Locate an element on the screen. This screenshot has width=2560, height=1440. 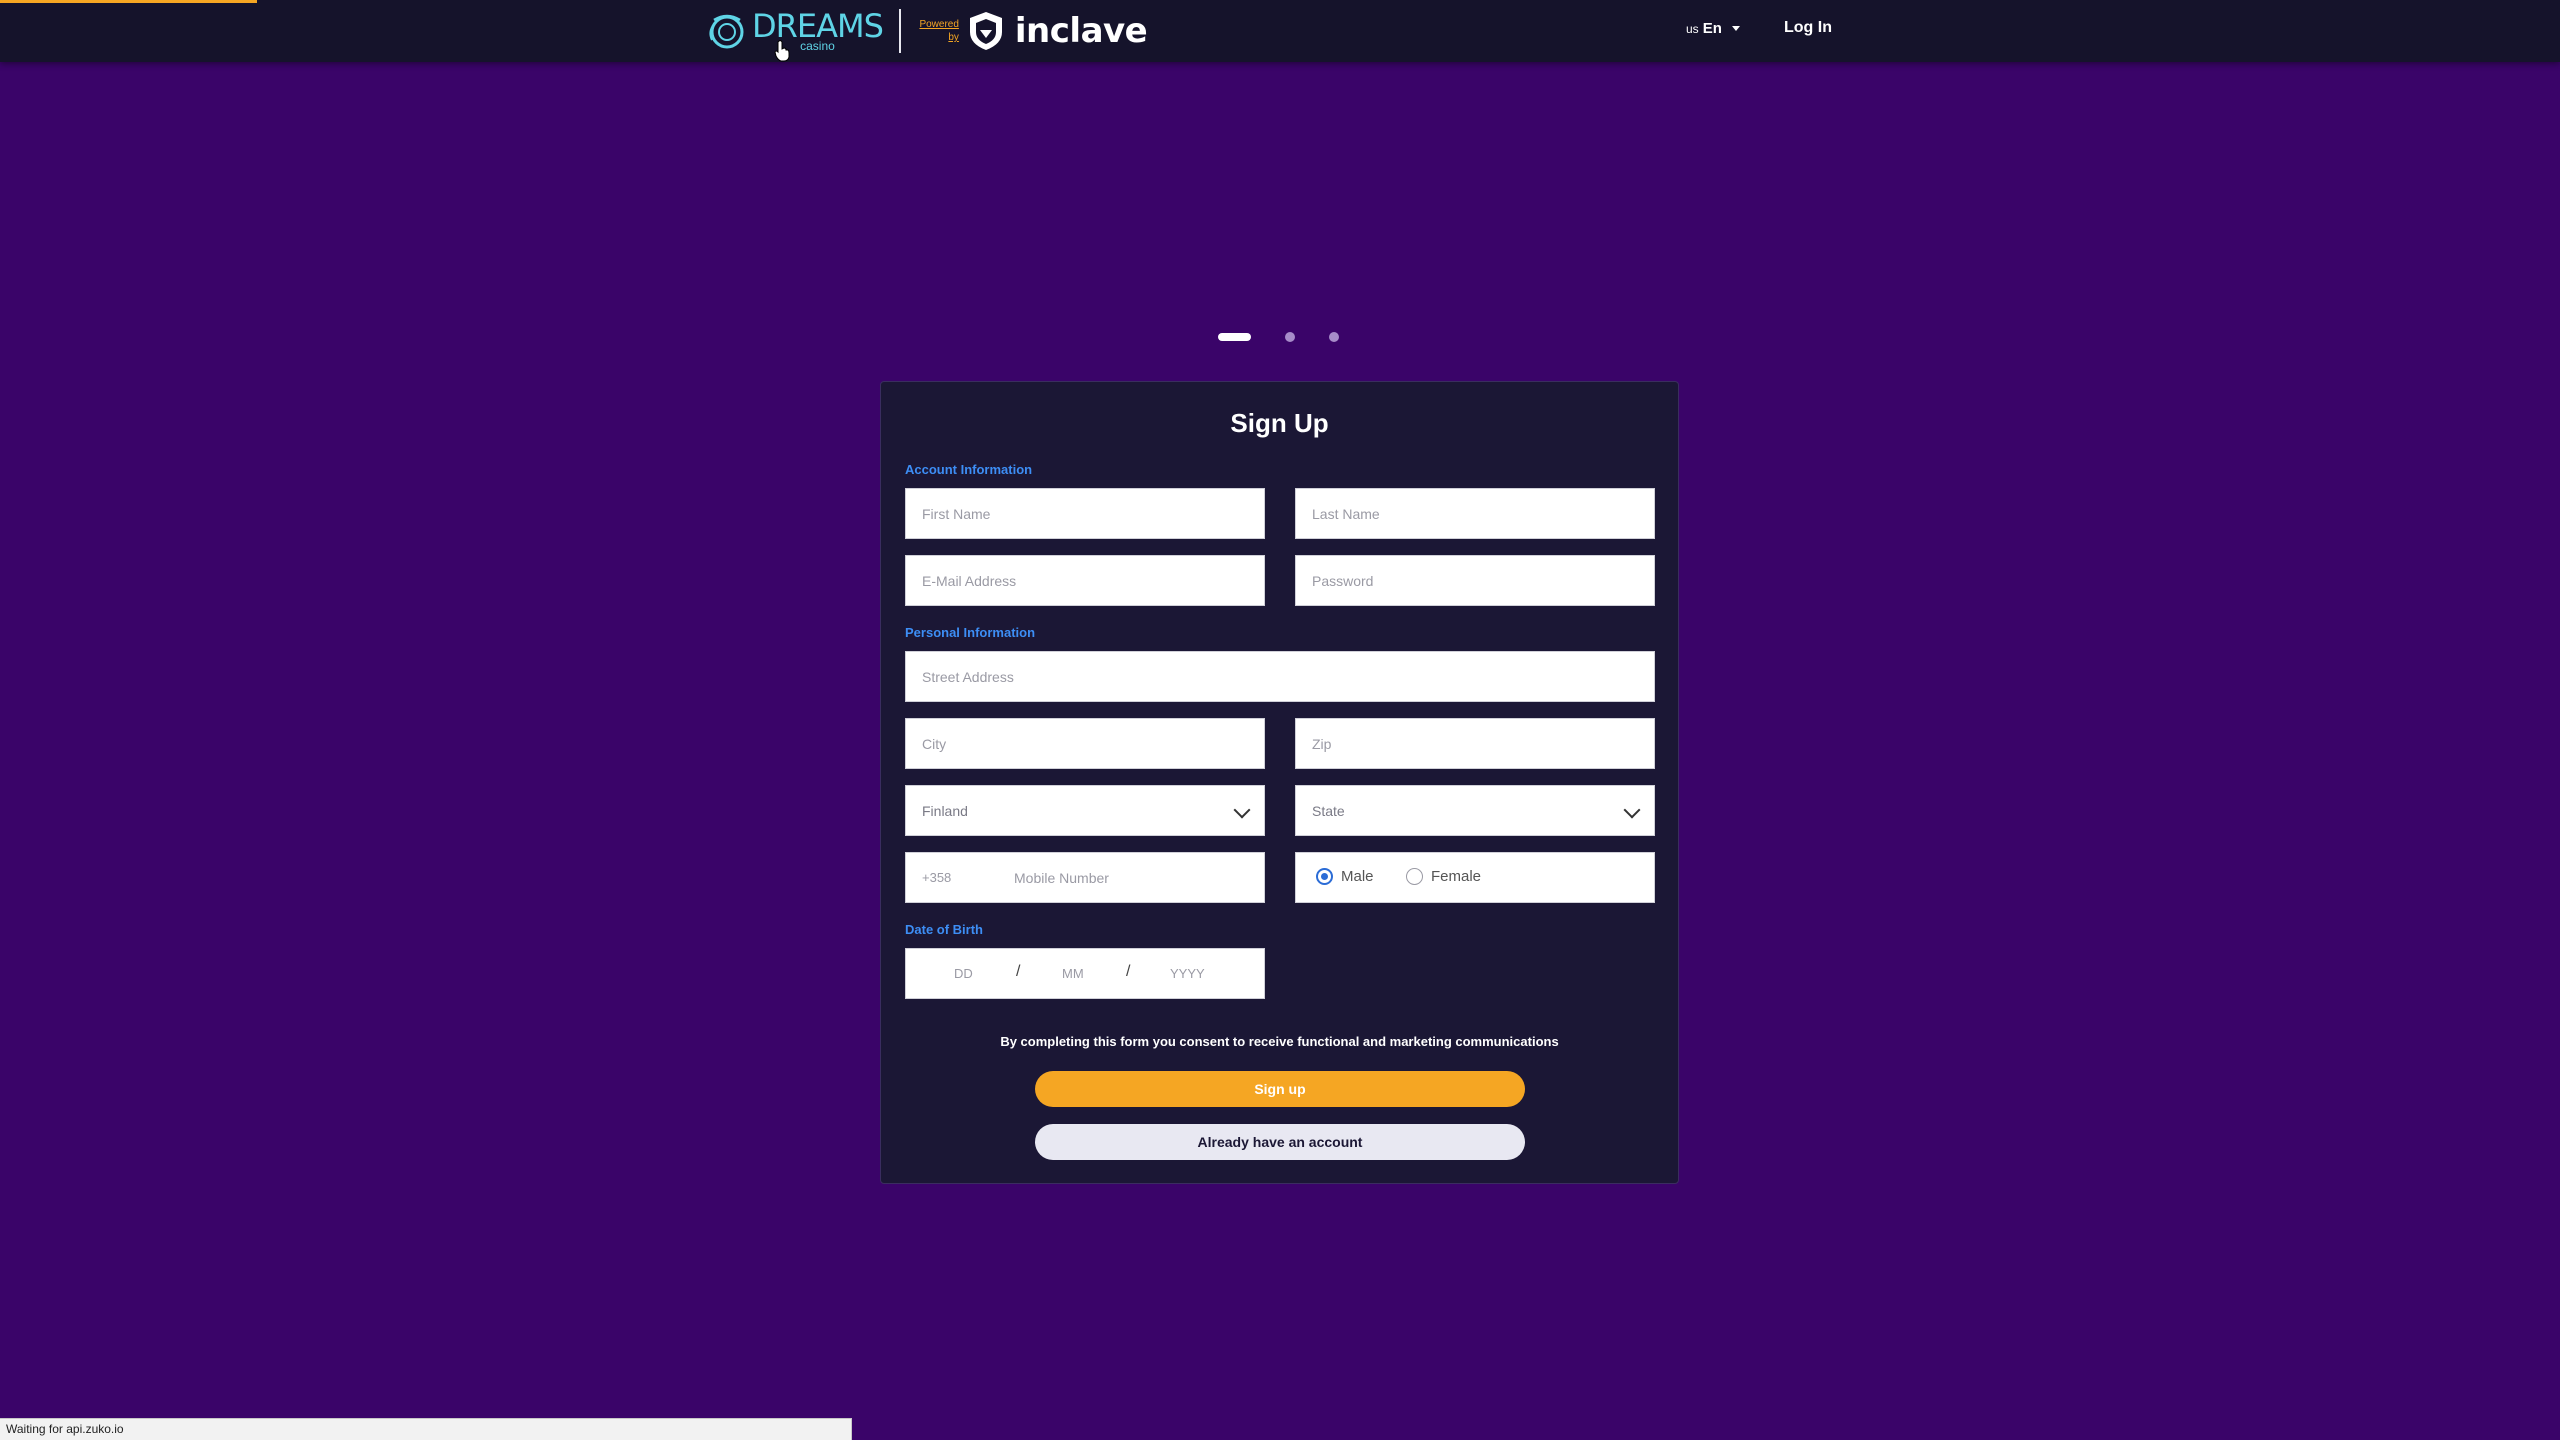
male-label: Male is located at coordinates (1357, 876).